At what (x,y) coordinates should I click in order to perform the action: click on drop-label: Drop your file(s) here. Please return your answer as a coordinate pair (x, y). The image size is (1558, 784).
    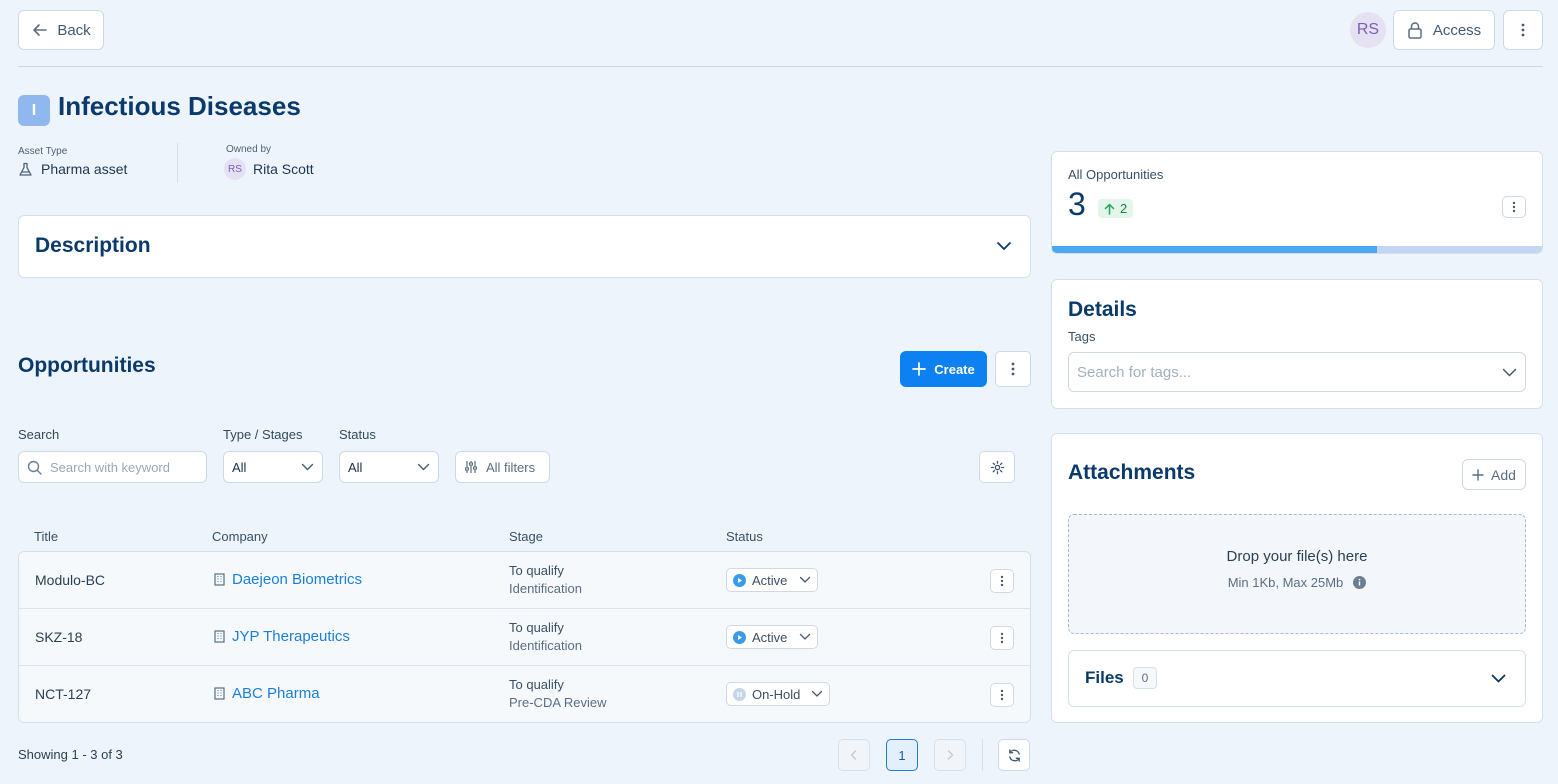
    Looking at the image, I should click on (1297, 556).